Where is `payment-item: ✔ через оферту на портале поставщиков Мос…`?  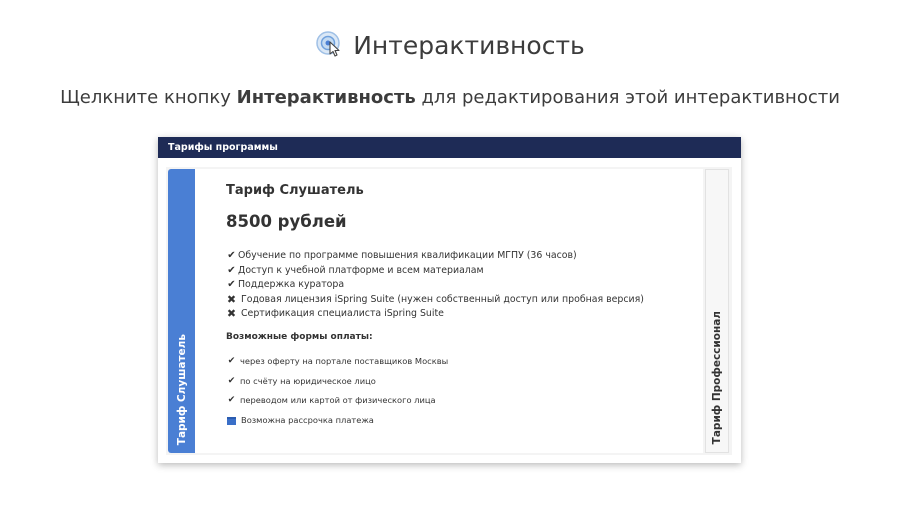
payment-item: ✔ через оферту на портале поставщиков Мос… is located at coordinates (461, 362).